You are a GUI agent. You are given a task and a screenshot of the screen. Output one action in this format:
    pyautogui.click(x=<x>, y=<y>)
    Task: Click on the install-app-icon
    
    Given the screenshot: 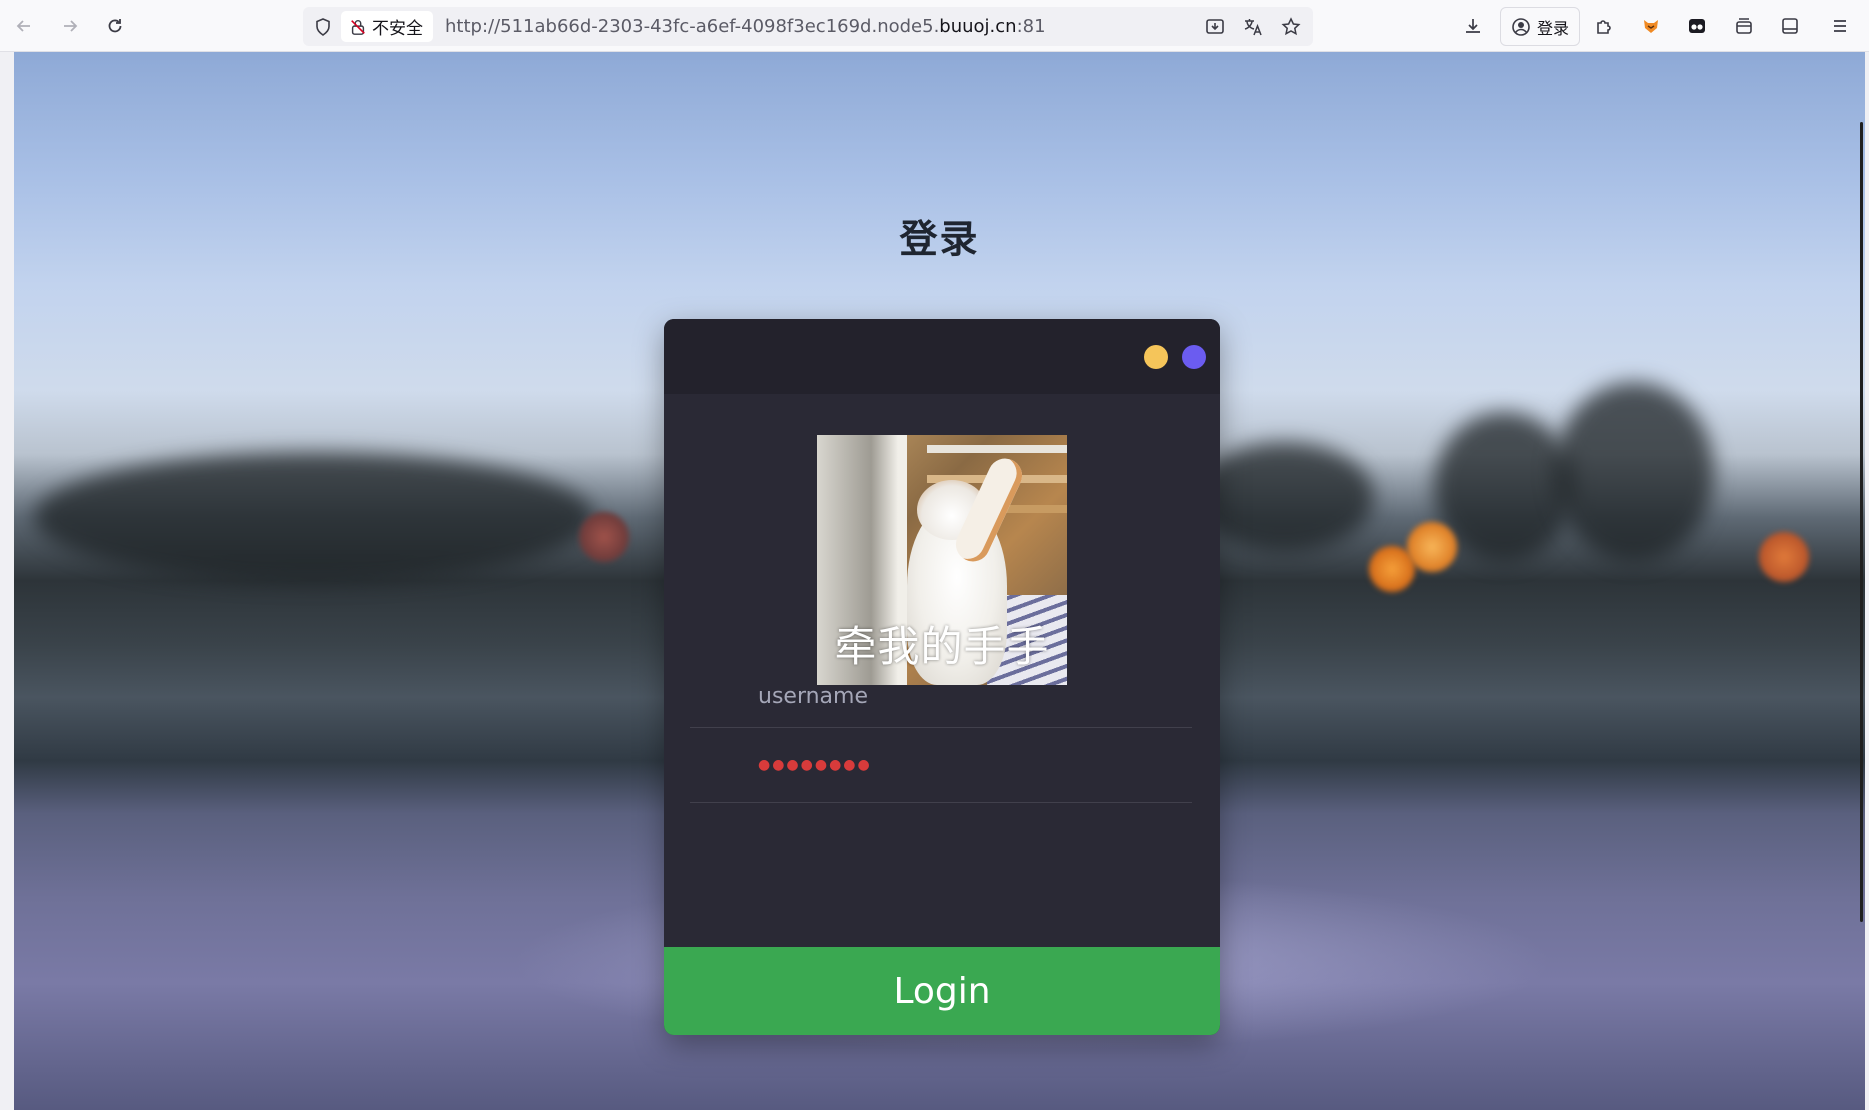 What is the action you would take?
    pyautogui.click(x=1215, y=27)
    